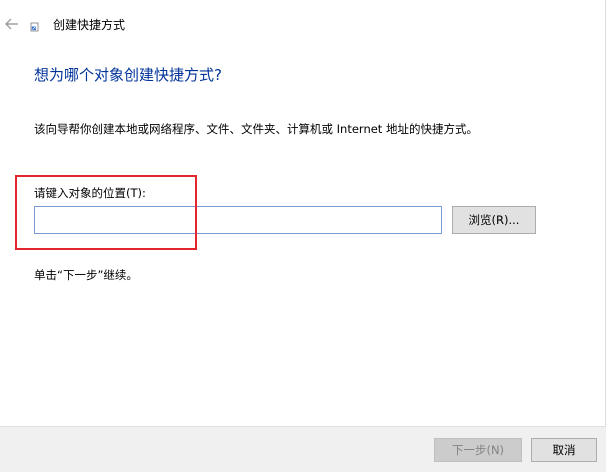  I want to click on window-title: 创建快捷方式, so click(89, 25).